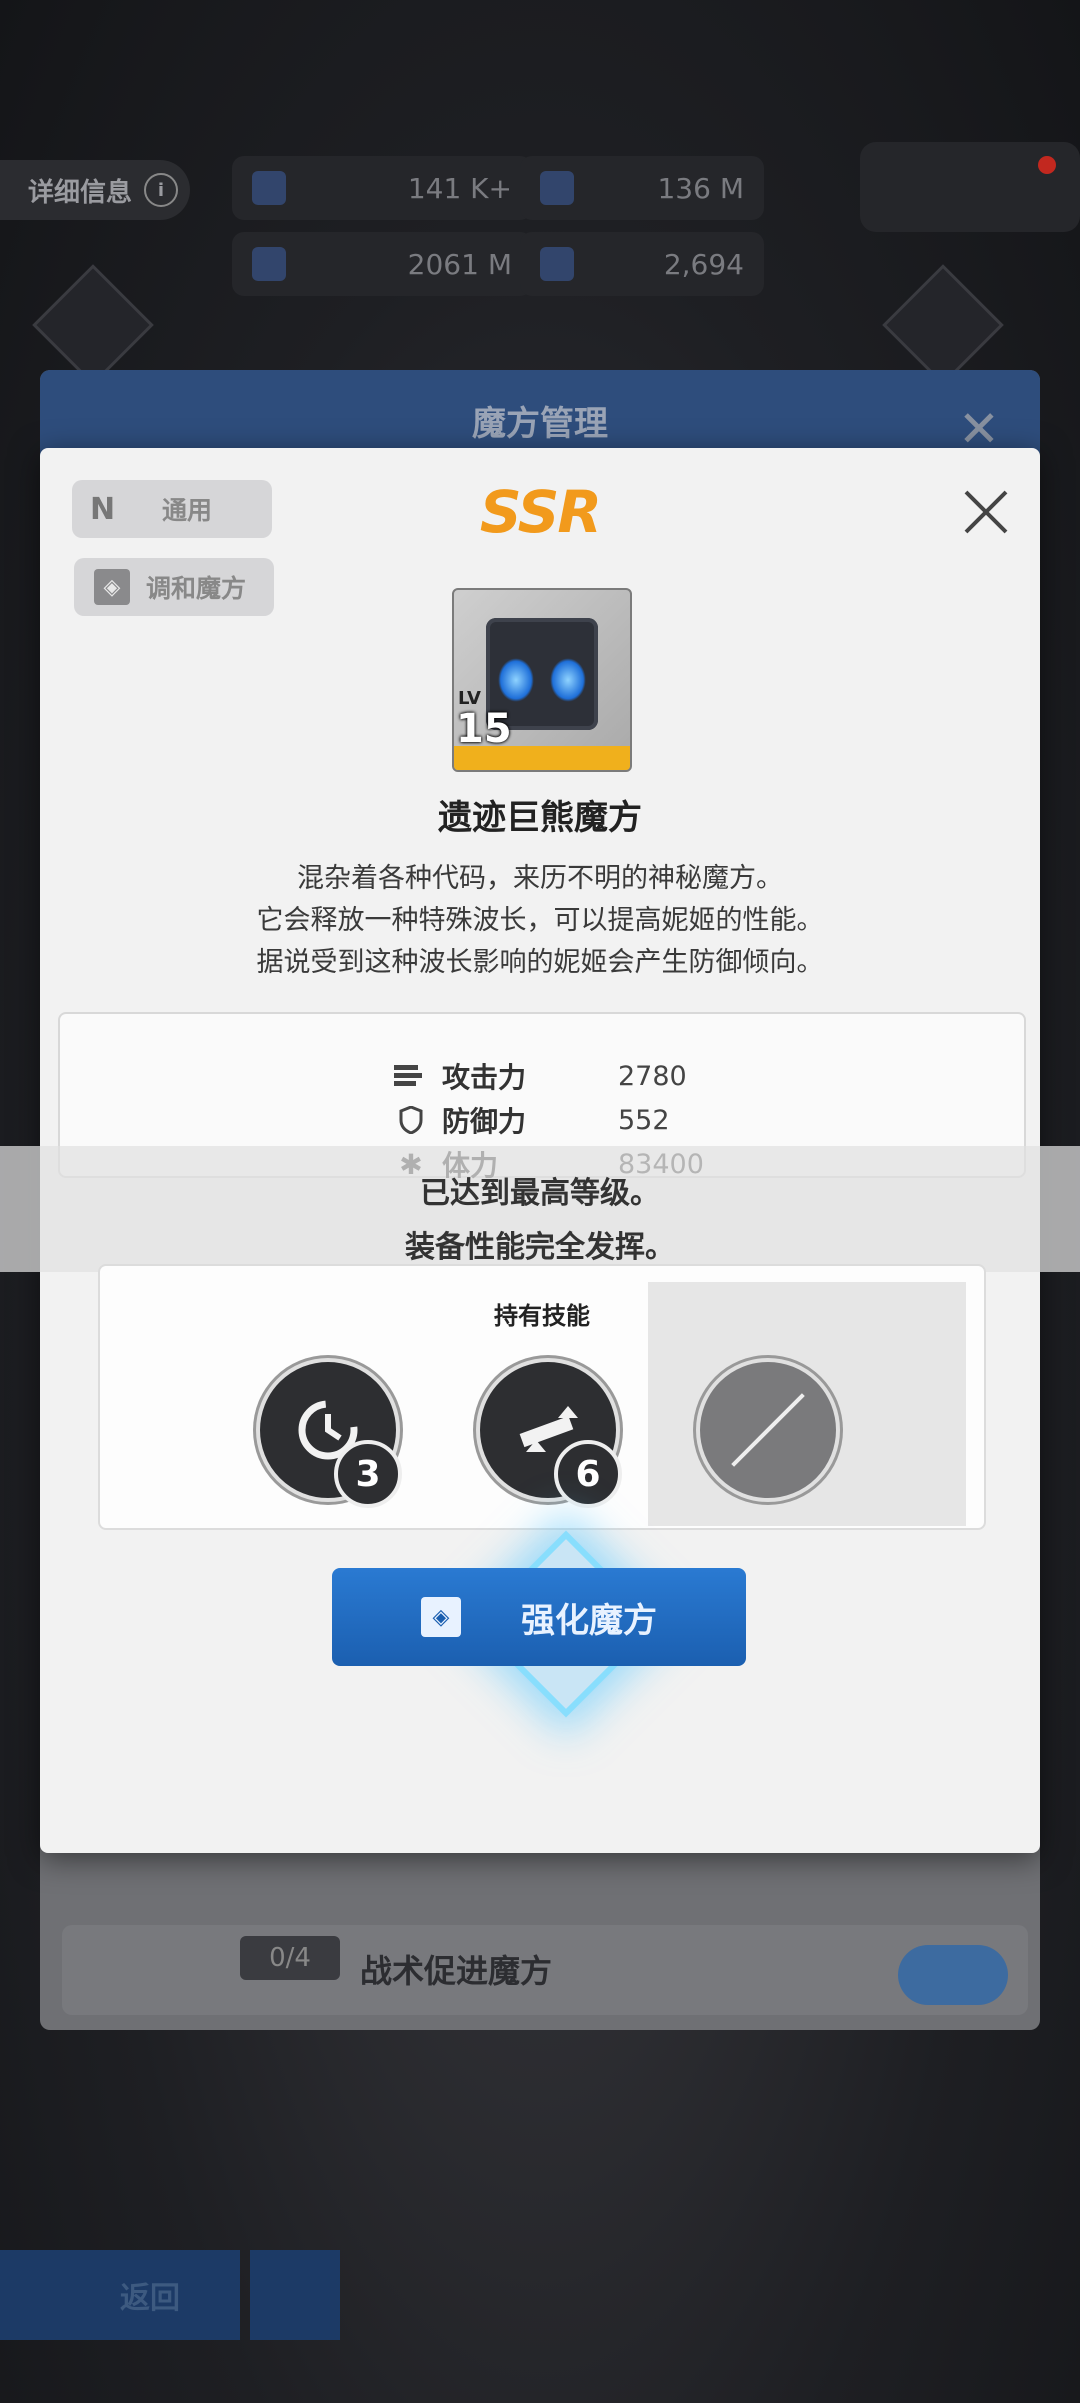 This screenshot has height=2403, width=1080. What do you see at coordinates (382, 264) in the screenshot?
I see `resource-core: 2061 M` at bounding box center [382, 264].